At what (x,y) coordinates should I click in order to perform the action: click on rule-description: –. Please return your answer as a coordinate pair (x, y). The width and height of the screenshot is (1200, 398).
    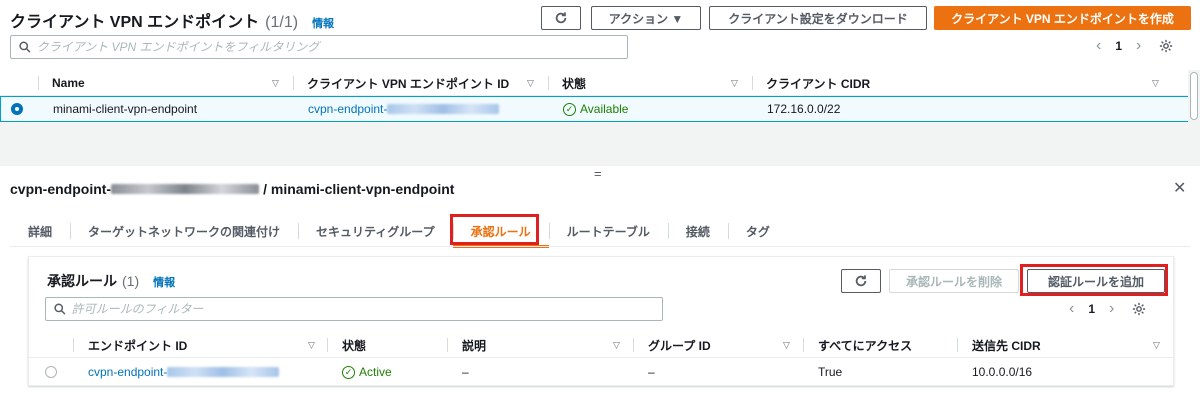
    Looking at the image, I should click on (465, 372).